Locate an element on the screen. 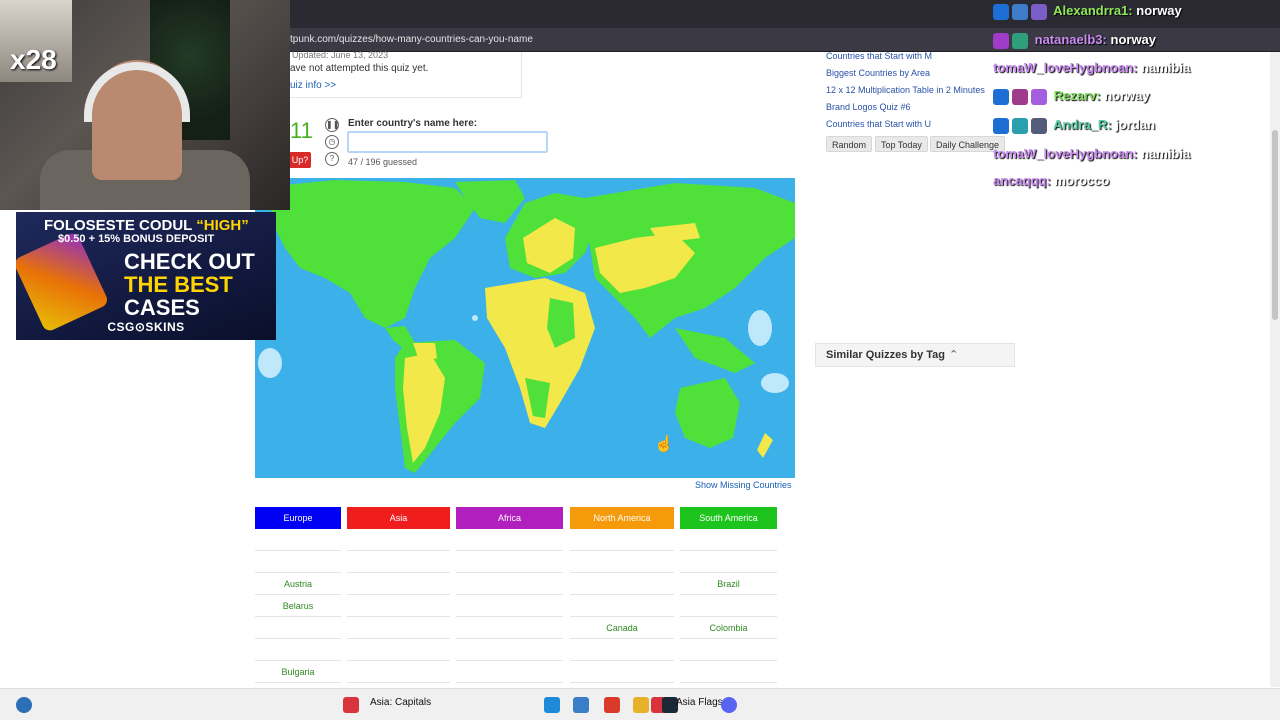 This screenshot has width=1280, height=720. answer-cell: Bulgaria is located at coordinates (298, 672).